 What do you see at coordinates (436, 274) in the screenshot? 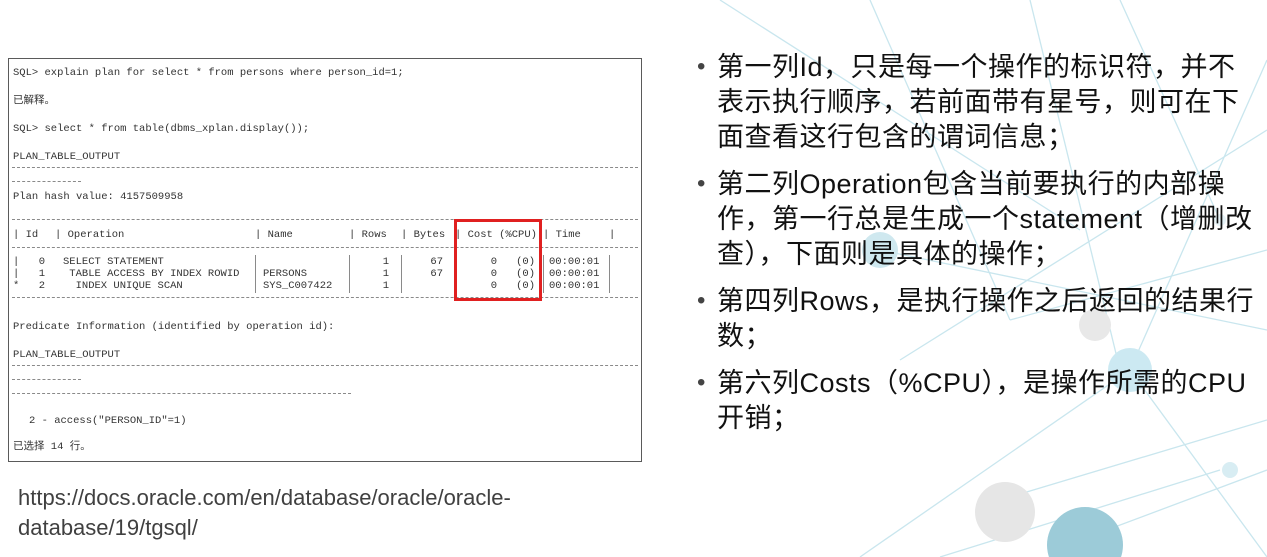
I see `plan-row-1-bytes: 67` at bounding box center [436, 274].